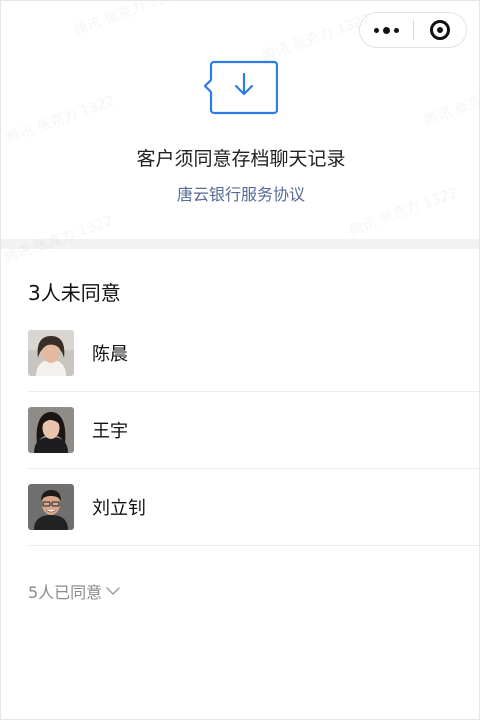 This screenshot has width=480, height=720. I want to click on mini-program-capsule, so click(413, 30).